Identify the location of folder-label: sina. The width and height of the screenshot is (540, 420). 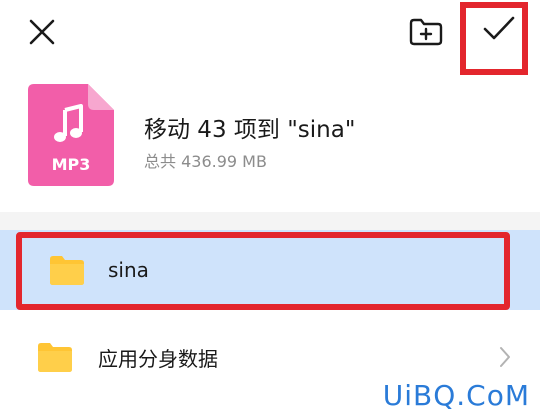
(128, 270).